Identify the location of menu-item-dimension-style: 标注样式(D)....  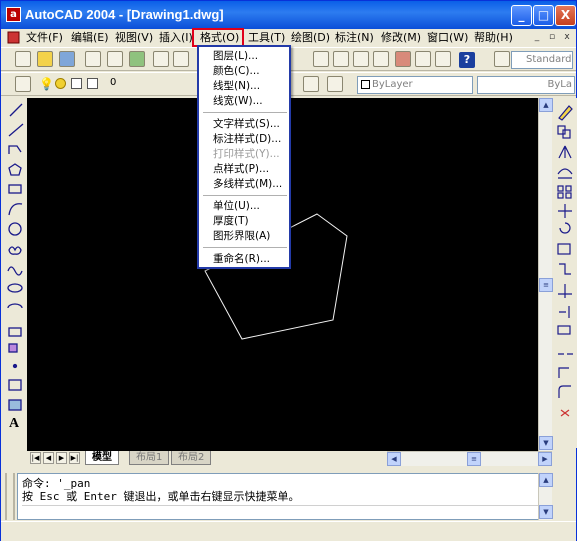
(247, 139).